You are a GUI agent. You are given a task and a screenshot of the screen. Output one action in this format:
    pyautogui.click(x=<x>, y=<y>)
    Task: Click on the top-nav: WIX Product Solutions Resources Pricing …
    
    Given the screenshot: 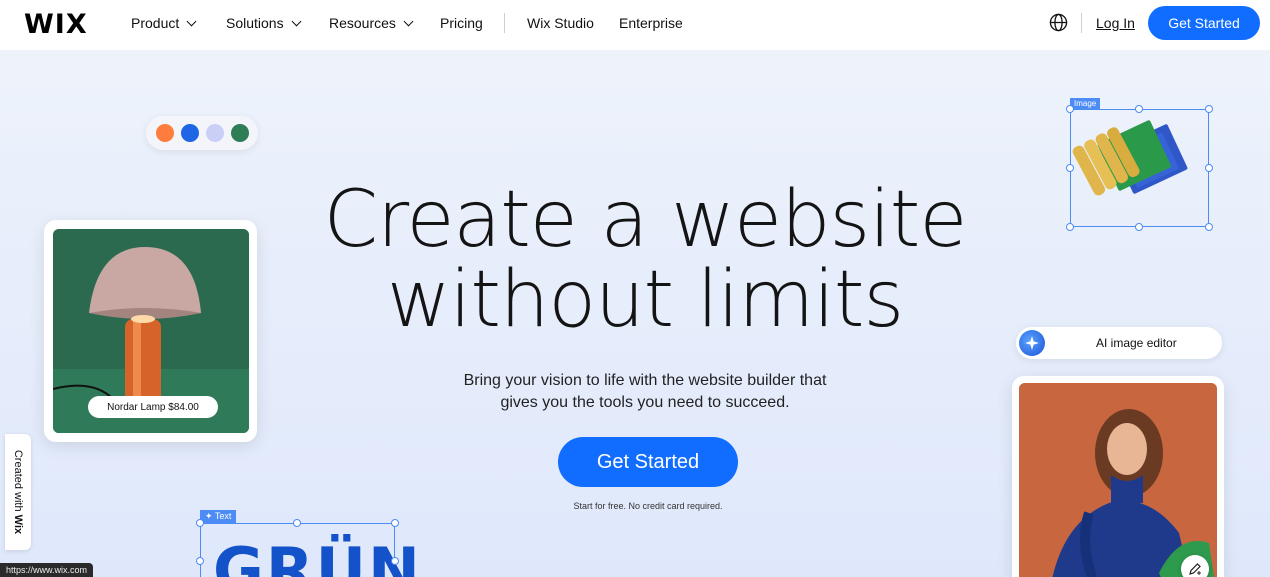 What is the action you would take?
    pyautogui.click(x=635, y=25)
    